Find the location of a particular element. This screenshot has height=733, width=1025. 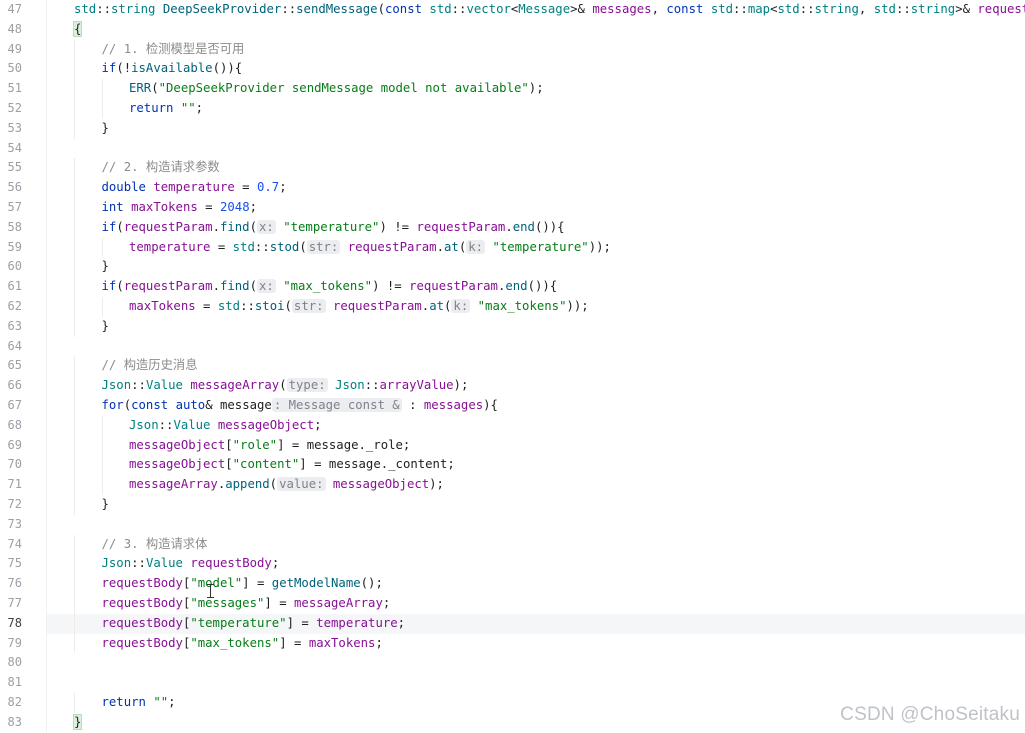

code-text: // 1. 检测模型是否可用 is located at coordinates (536, 49).